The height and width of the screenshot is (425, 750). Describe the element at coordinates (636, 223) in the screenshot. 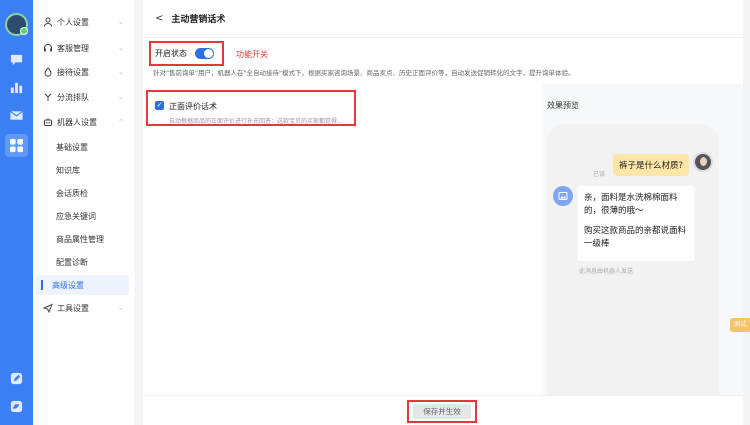

I see `answer-bubble: 亲，面料是水洗棉棉面料的，很薄的哦～ 购买这款商品的亲都说面料一级棒` at that location.